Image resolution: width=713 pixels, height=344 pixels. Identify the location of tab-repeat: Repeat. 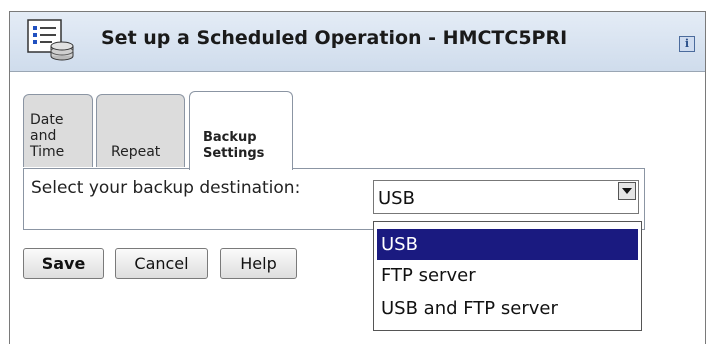
(140, 130).